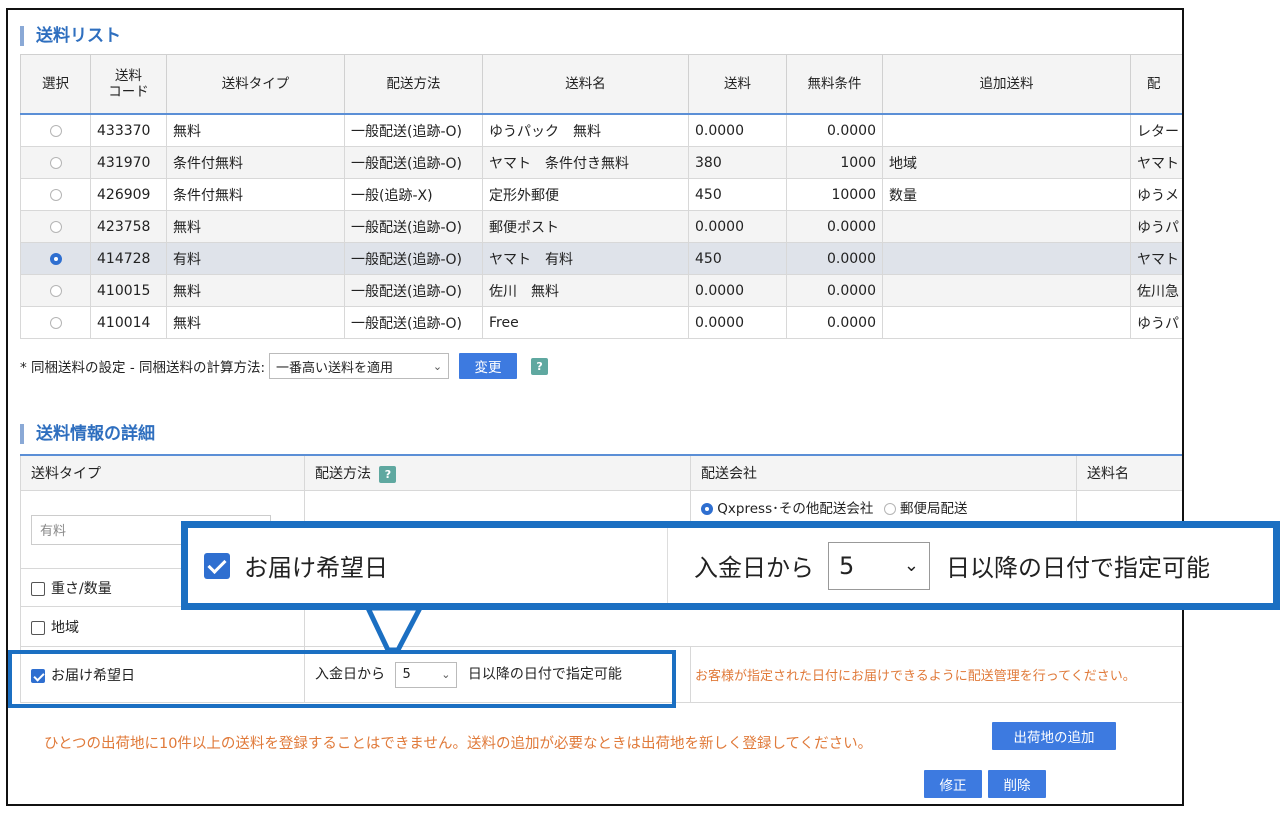  Describe the element at coordinates (879, 565) in the screenshot. I see `callout-days-select: 5 ⌄` at that location.